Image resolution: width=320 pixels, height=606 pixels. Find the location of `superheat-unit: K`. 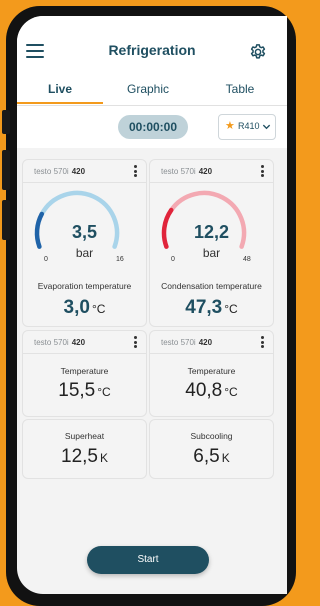

superheat-unit: K is located at coordinates (103, 458).